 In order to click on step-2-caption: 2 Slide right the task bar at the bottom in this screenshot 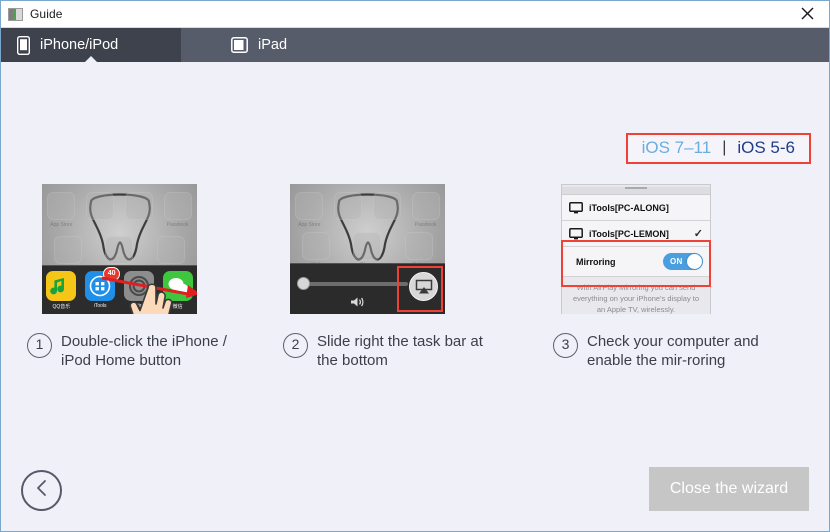, I will do `click(407, 351)`.